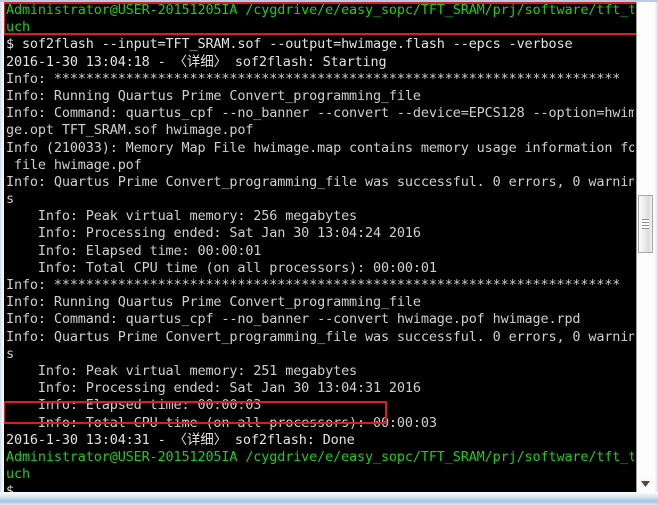 Image resolution: width=658 pixels, height=505 pixels. What do you see at coordinates (134, 250) in the screenshot?
I see `terminal-line: Info: Elapsed time: 00:00:01` at bounding box center [134, 250].